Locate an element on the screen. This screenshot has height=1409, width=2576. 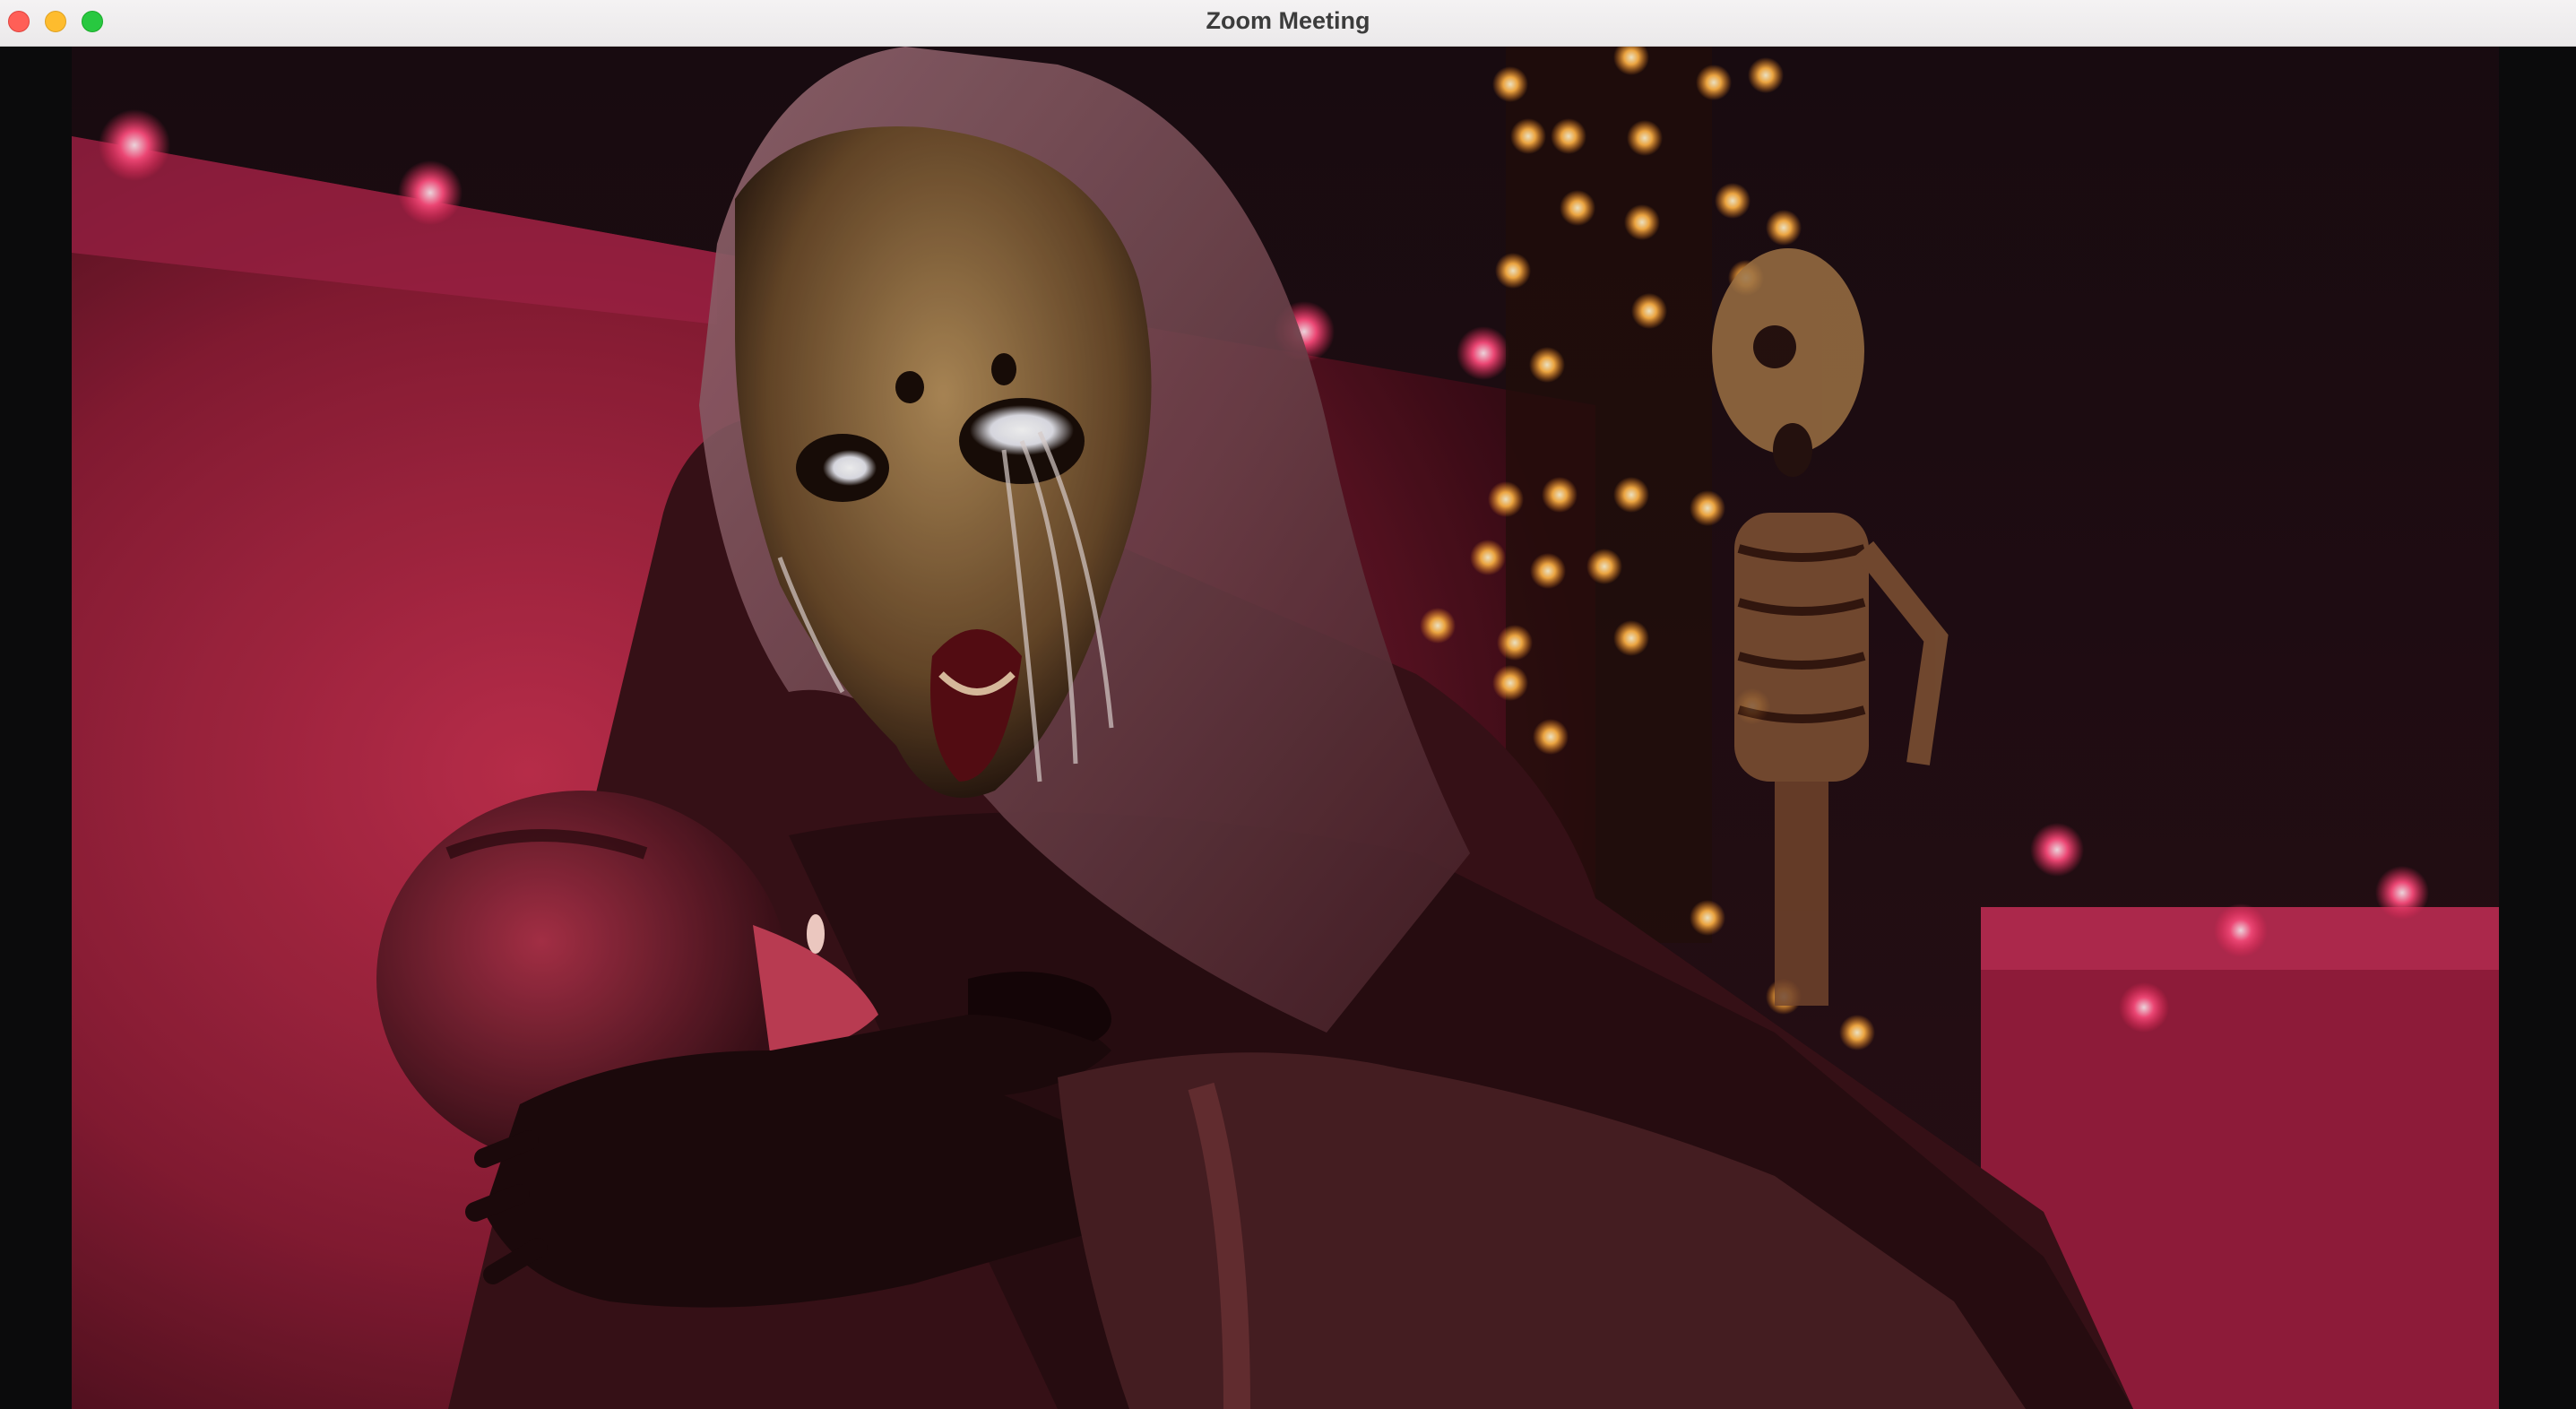
title-bar: Zoom Meeting is located at coordinates (1288, 23).